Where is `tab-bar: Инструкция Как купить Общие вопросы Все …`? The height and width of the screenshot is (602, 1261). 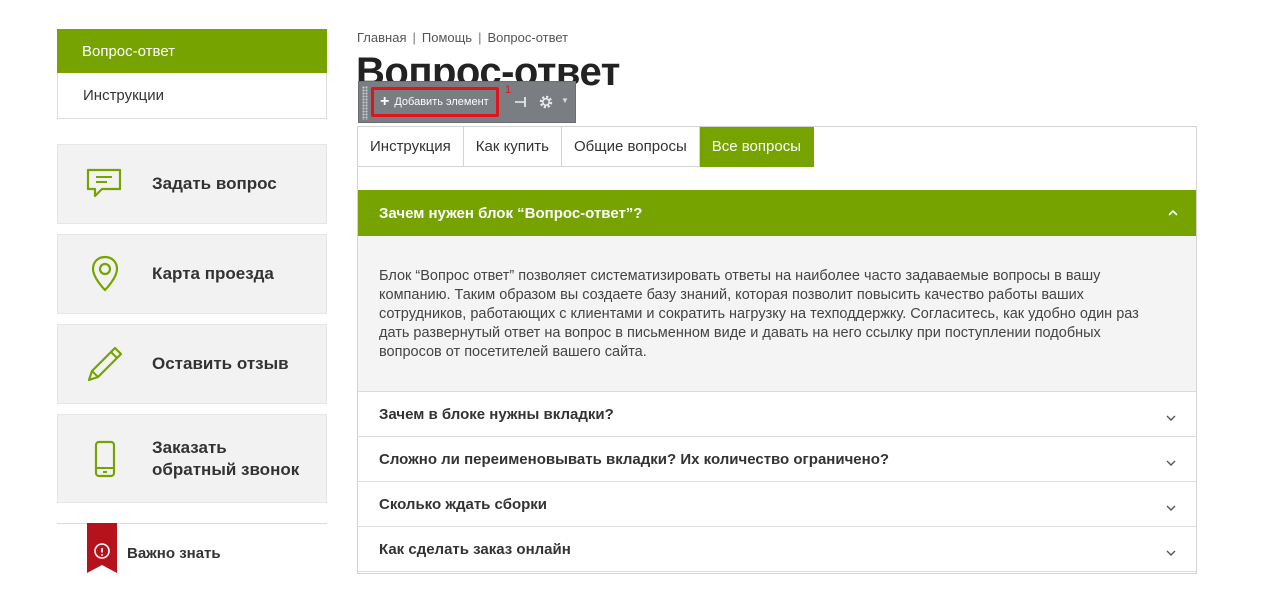
tab-bar: Инструкция Как купить Общие вопросы Все … is located at coordinates (586, 147).